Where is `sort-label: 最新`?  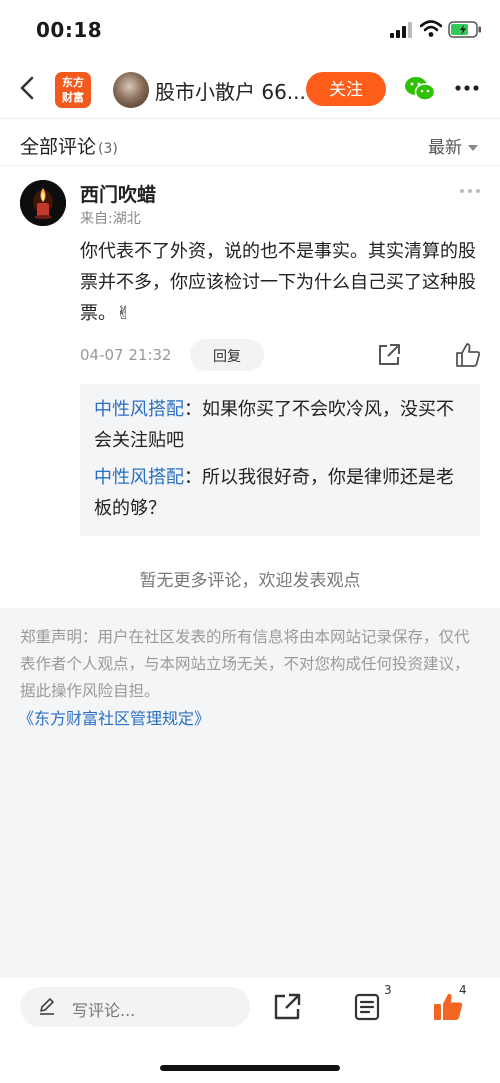
sort-label: 最新 is located at coordinates (445, 148).